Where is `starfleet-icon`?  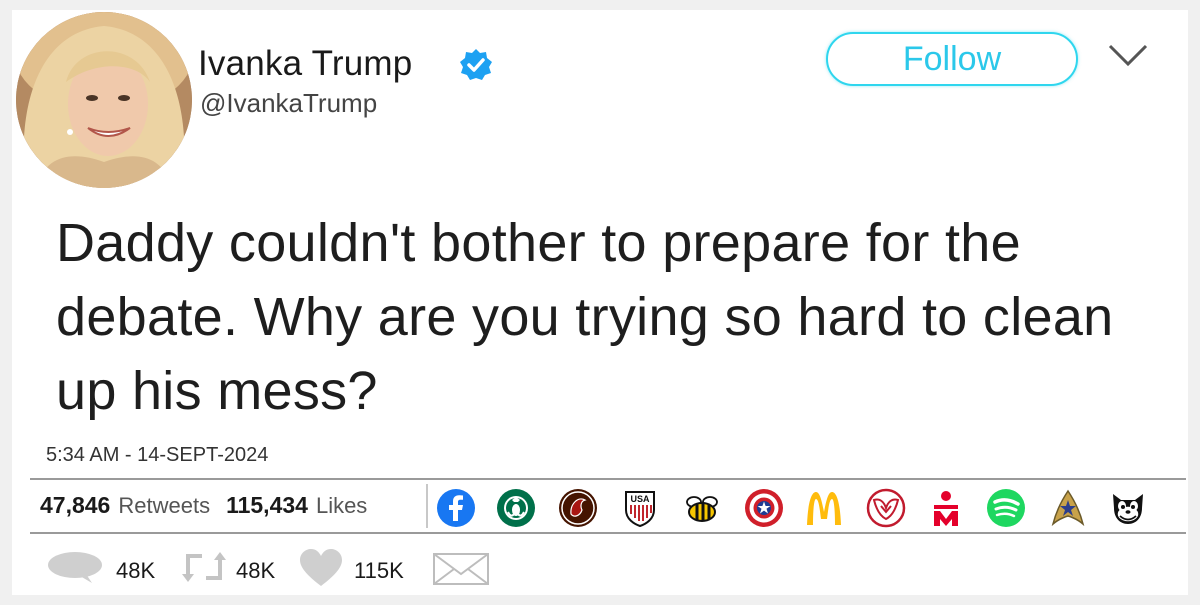 starfleet-icon is located at coordinates (1068, 508).